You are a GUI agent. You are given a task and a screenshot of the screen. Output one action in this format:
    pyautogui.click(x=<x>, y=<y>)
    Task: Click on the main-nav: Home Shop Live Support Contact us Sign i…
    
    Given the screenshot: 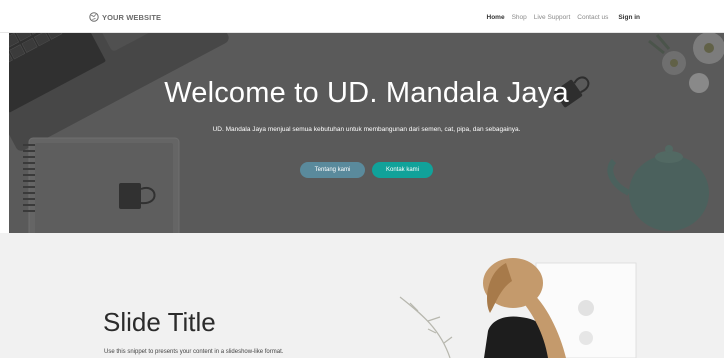 What is the action you would take?
    pyautogui.click(x=564, y=17)
    